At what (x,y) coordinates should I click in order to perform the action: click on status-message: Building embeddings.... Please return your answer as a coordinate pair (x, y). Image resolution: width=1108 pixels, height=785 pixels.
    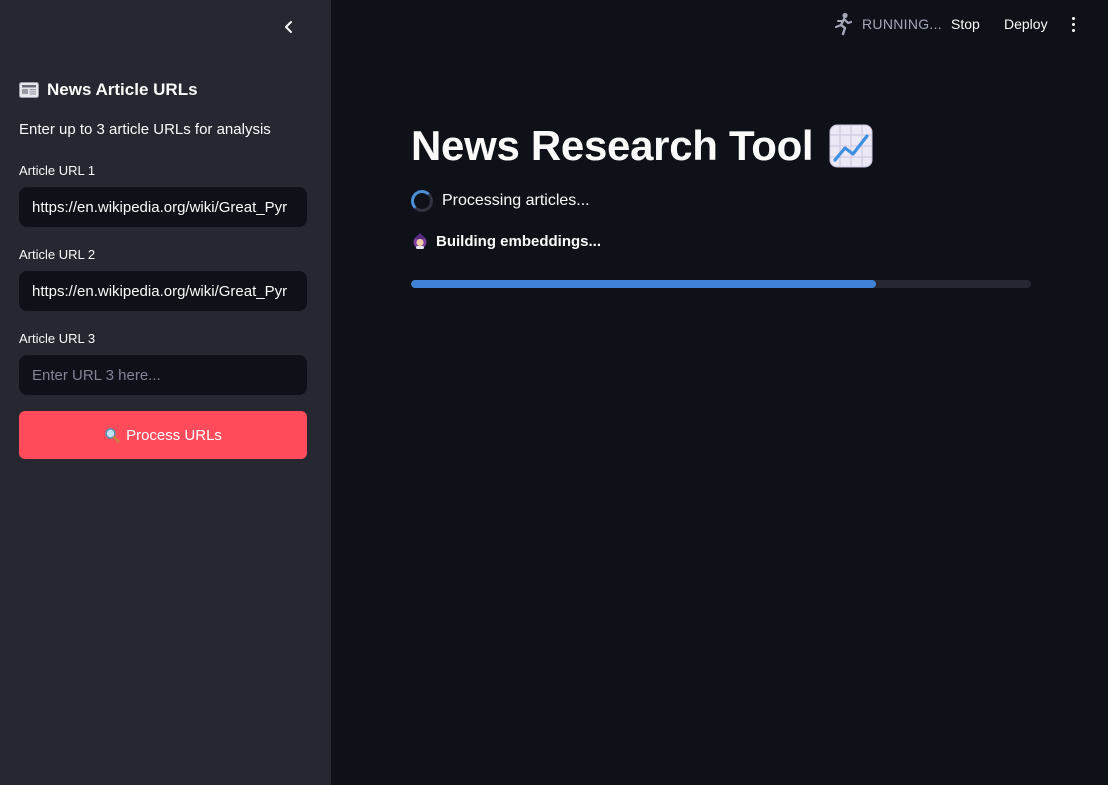
    Looking at the image, I should click on (506, 241).